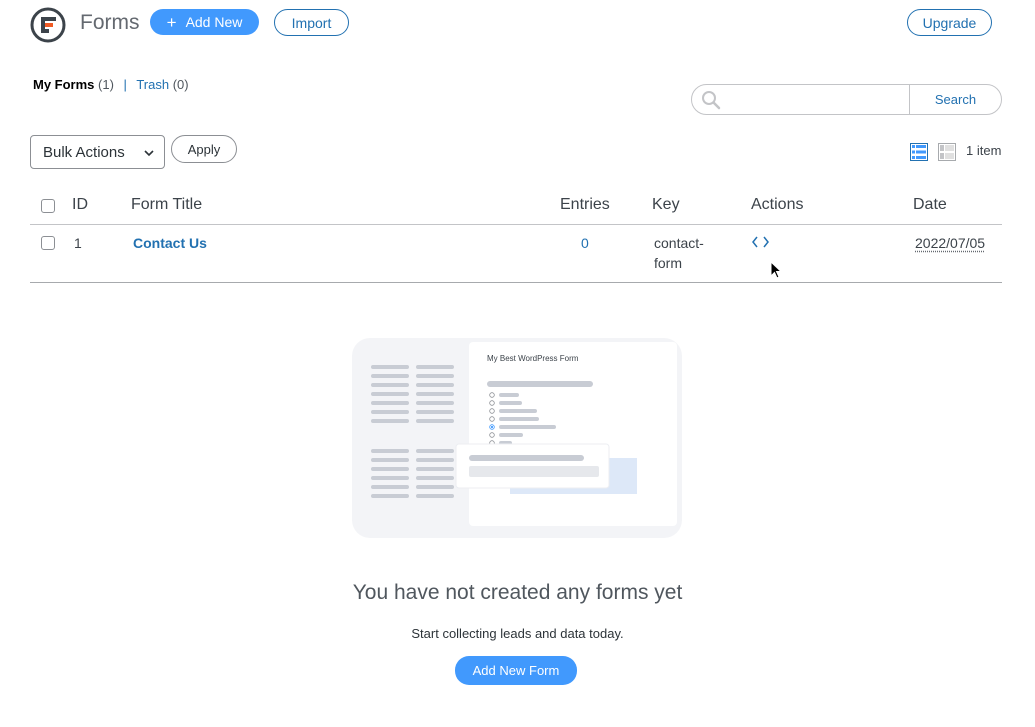 The width and height of the screenshot is (1035, 727). What do you see at coordinates (516, 253) in the screenshot?
I see `table-row` at bounding box center [516, 253].